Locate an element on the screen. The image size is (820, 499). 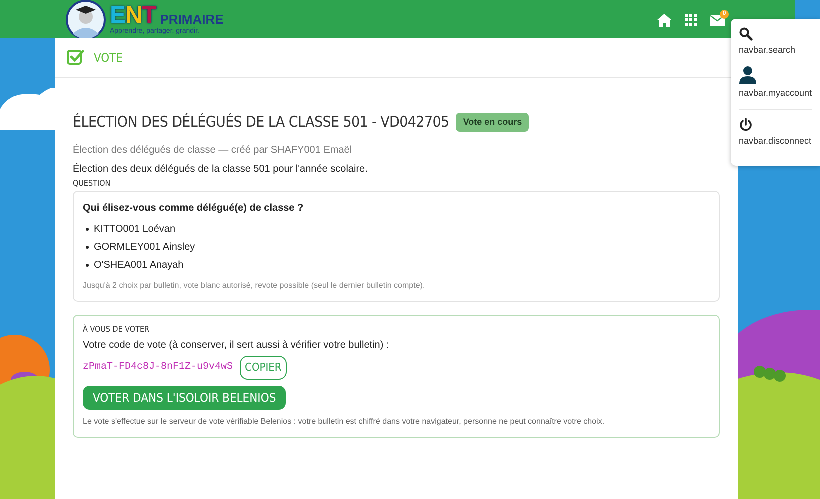
user-icon is located at coordinates (748, 75).